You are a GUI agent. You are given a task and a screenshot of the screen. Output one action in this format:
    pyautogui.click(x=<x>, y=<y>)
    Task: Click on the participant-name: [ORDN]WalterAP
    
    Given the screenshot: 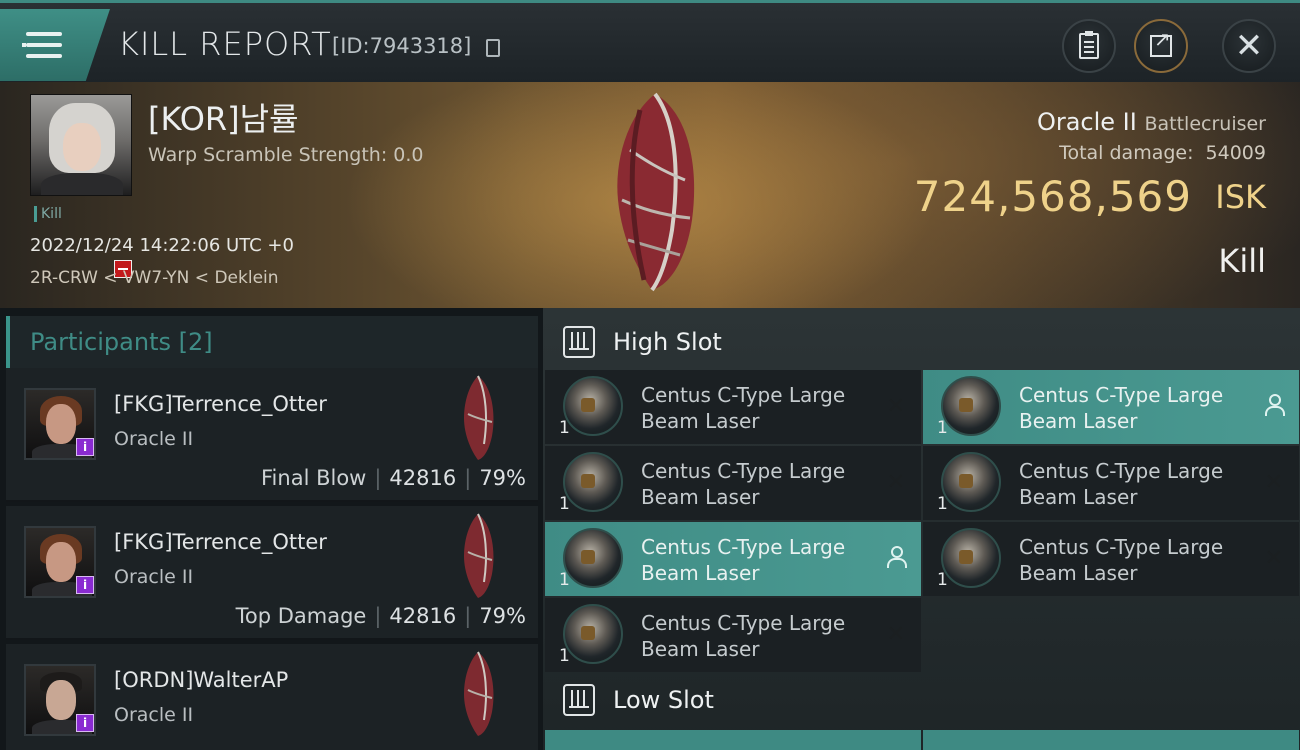 What is the action you would take?
    pyautogui.click(x=201, y=680)
    